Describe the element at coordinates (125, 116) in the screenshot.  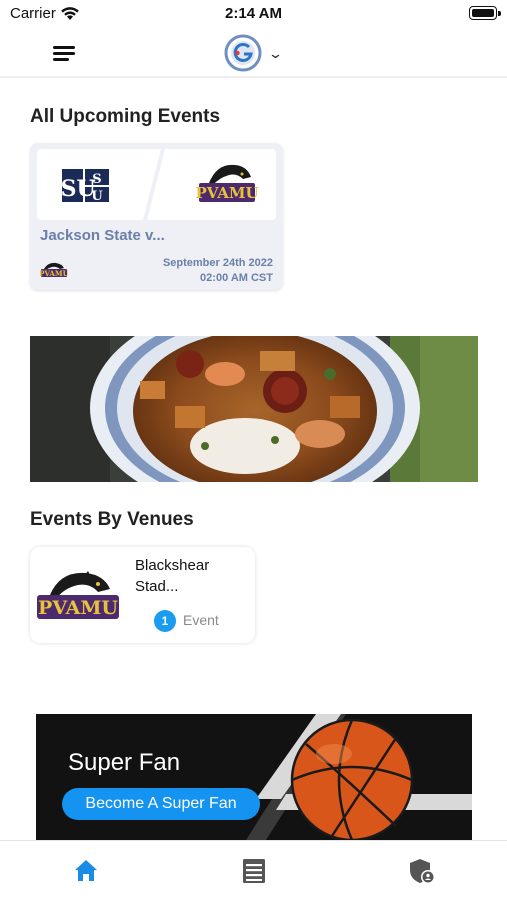
I see `section-title-upcoming: All Upcoming Events` at that location.